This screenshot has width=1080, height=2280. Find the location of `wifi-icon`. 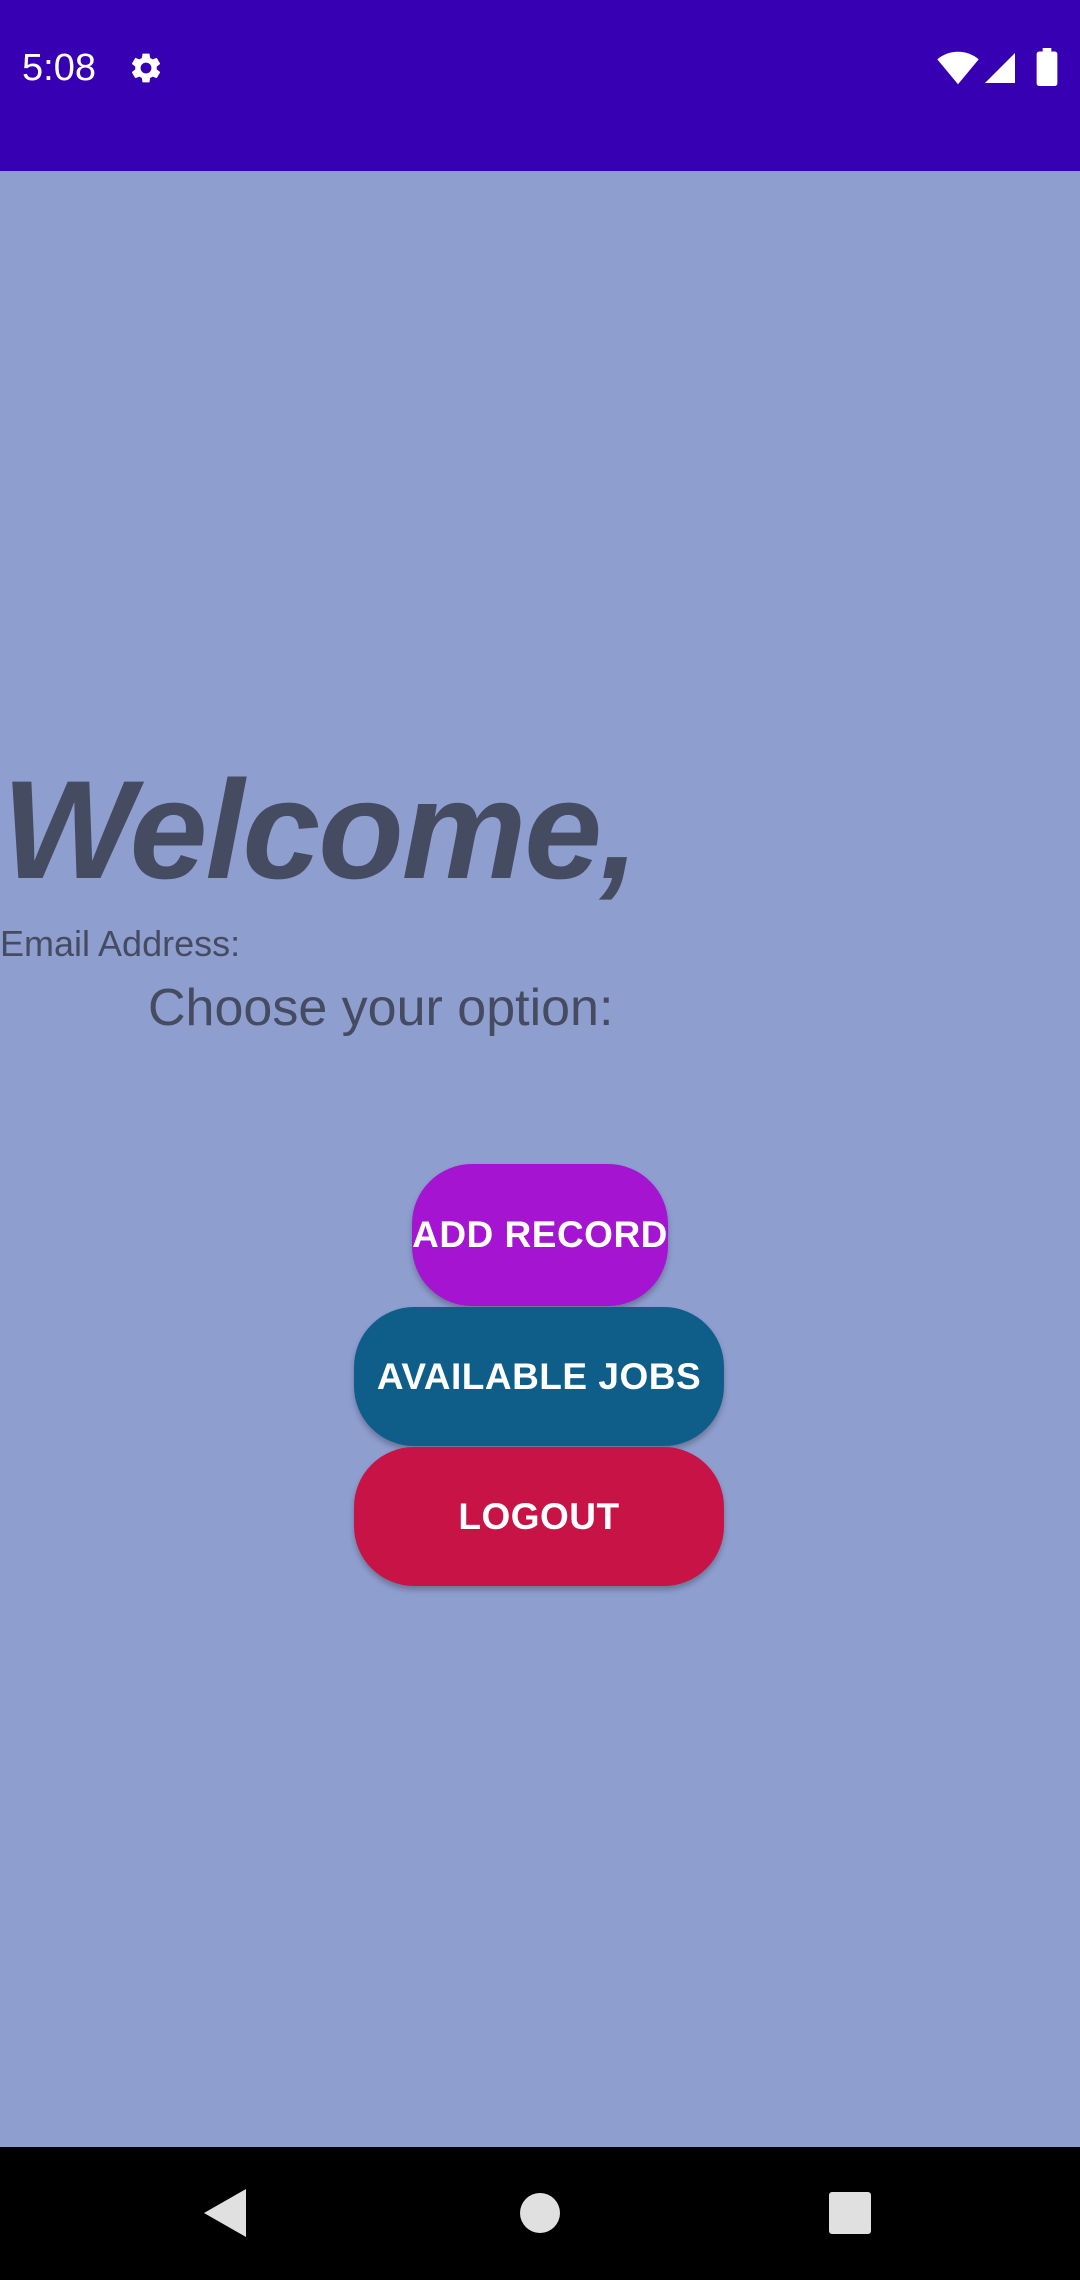

wifi-icon is located at coordinates (958, 68).